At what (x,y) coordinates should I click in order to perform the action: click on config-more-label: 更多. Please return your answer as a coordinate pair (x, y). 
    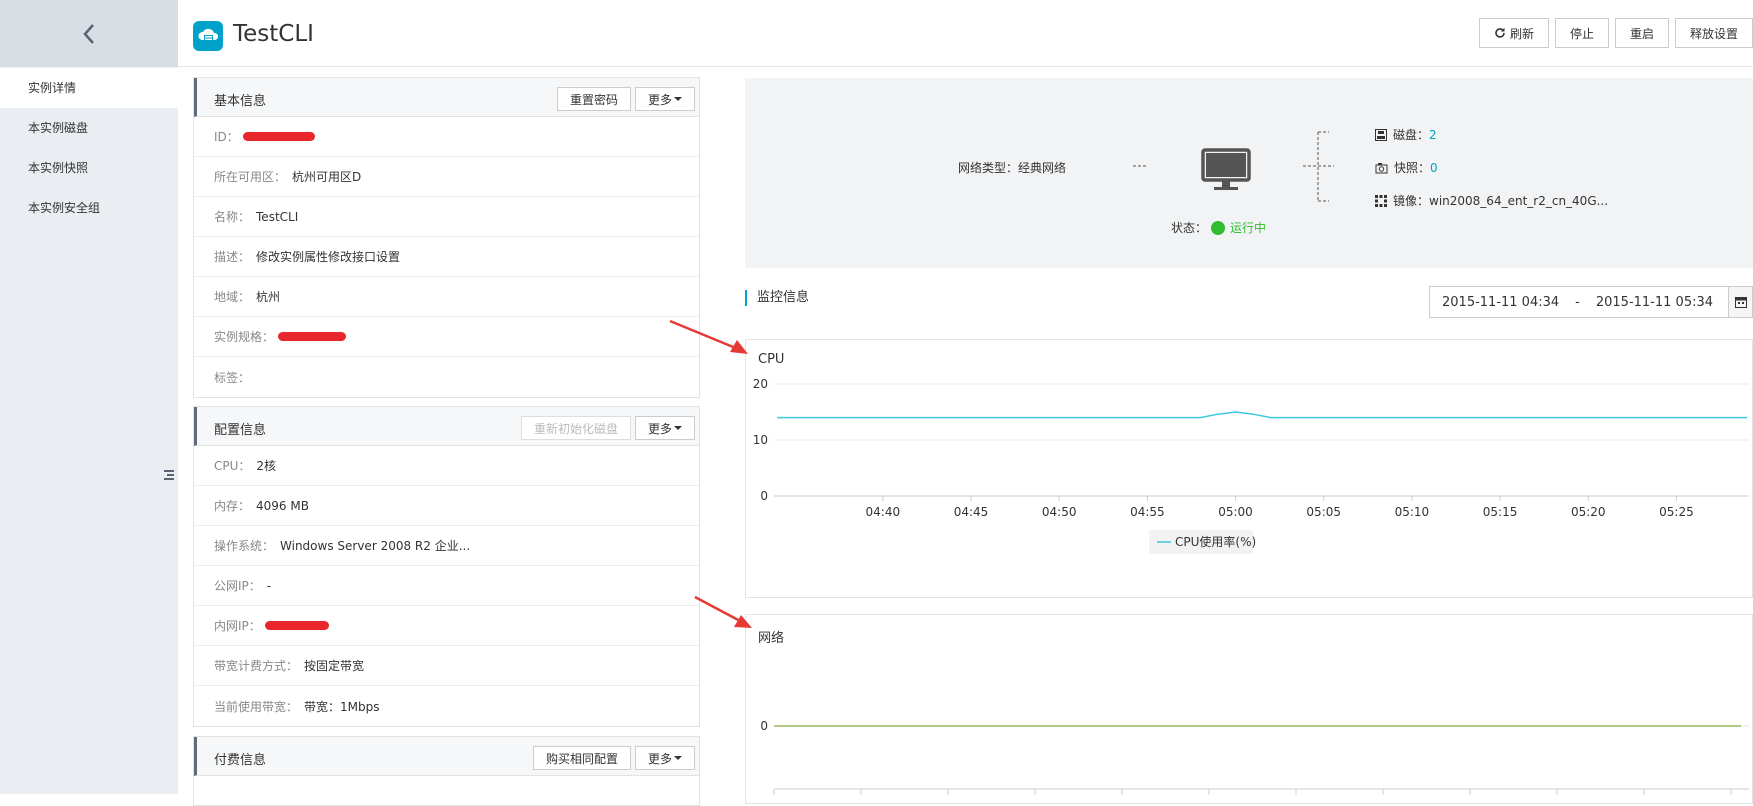
    Looking at the image, I should click on (659, 428).